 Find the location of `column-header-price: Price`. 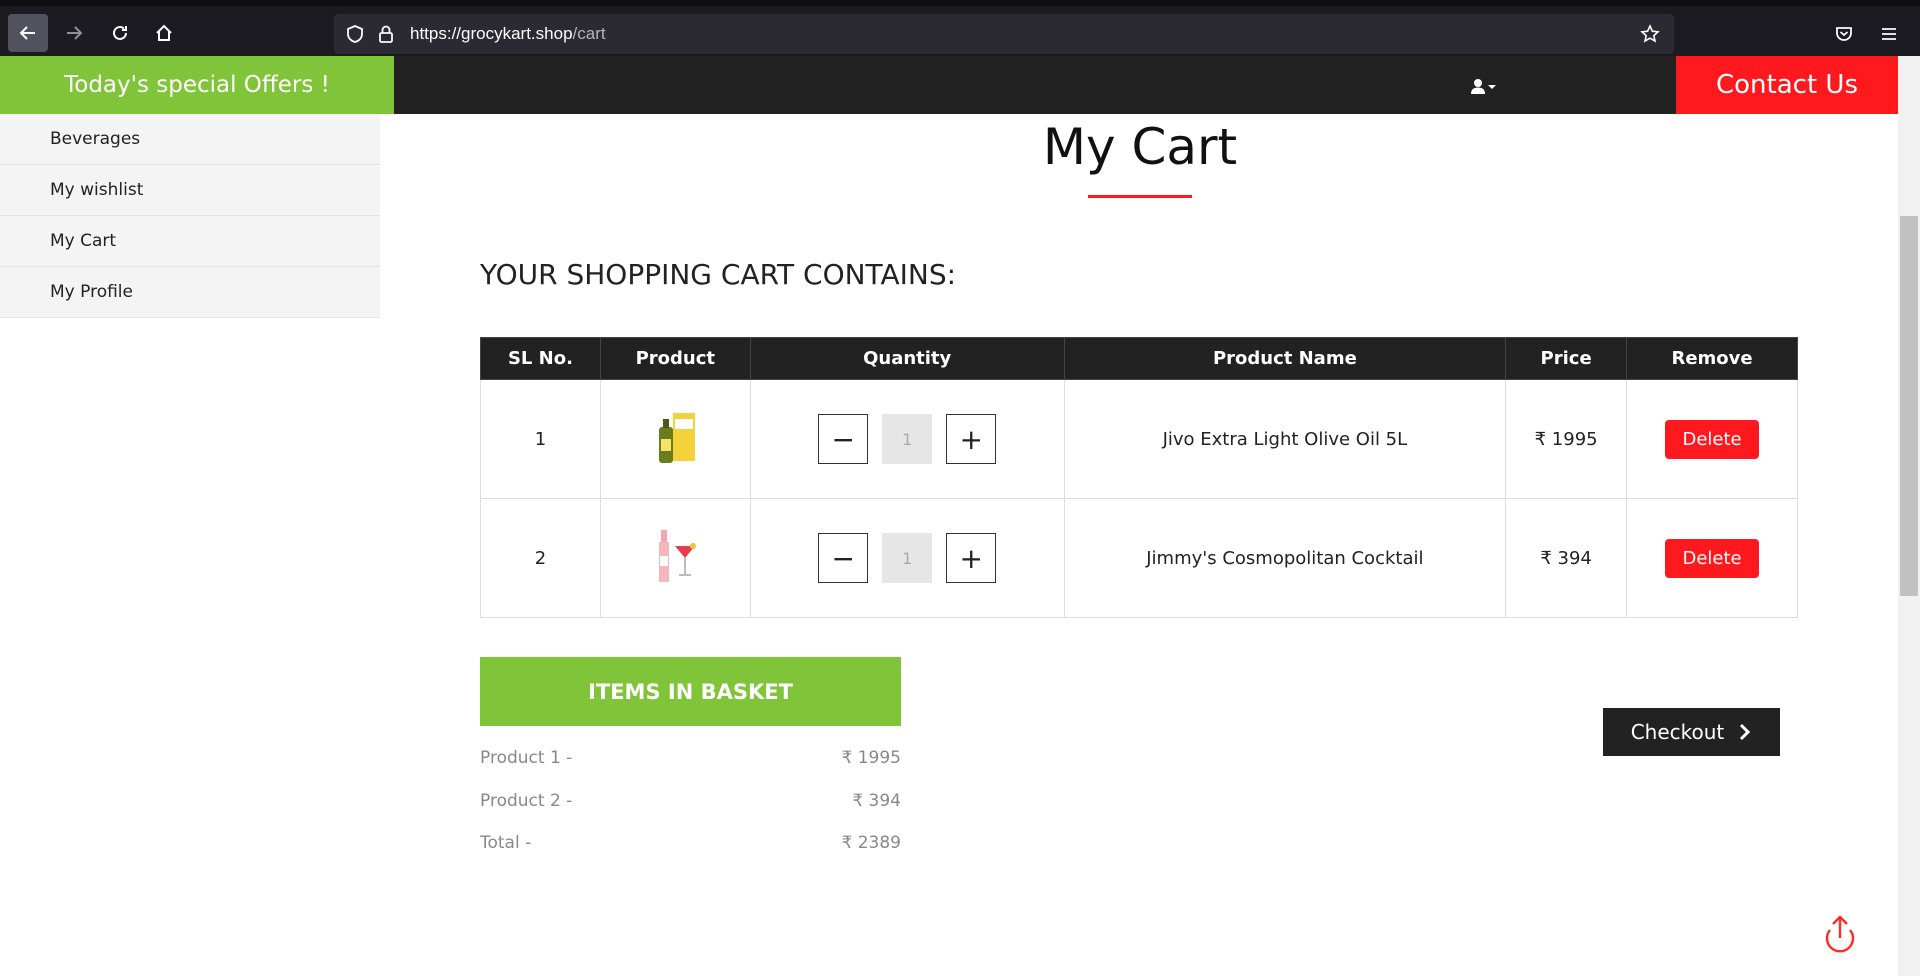

column-header-price: Price is located at coordinates (1566, 358).